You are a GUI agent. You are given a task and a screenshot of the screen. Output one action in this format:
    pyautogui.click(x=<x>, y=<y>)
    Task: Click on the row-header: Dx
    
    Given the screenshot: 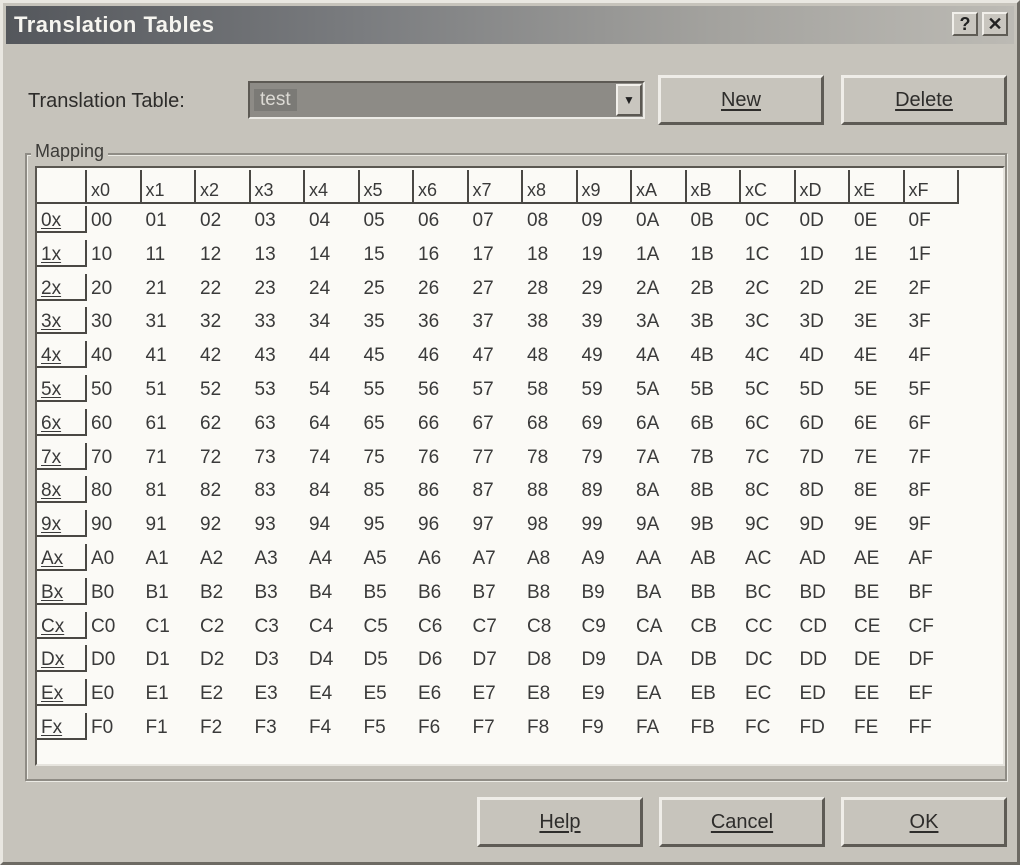 What is the action you would take?
    pyautogui.click(x=62, y=659)
    